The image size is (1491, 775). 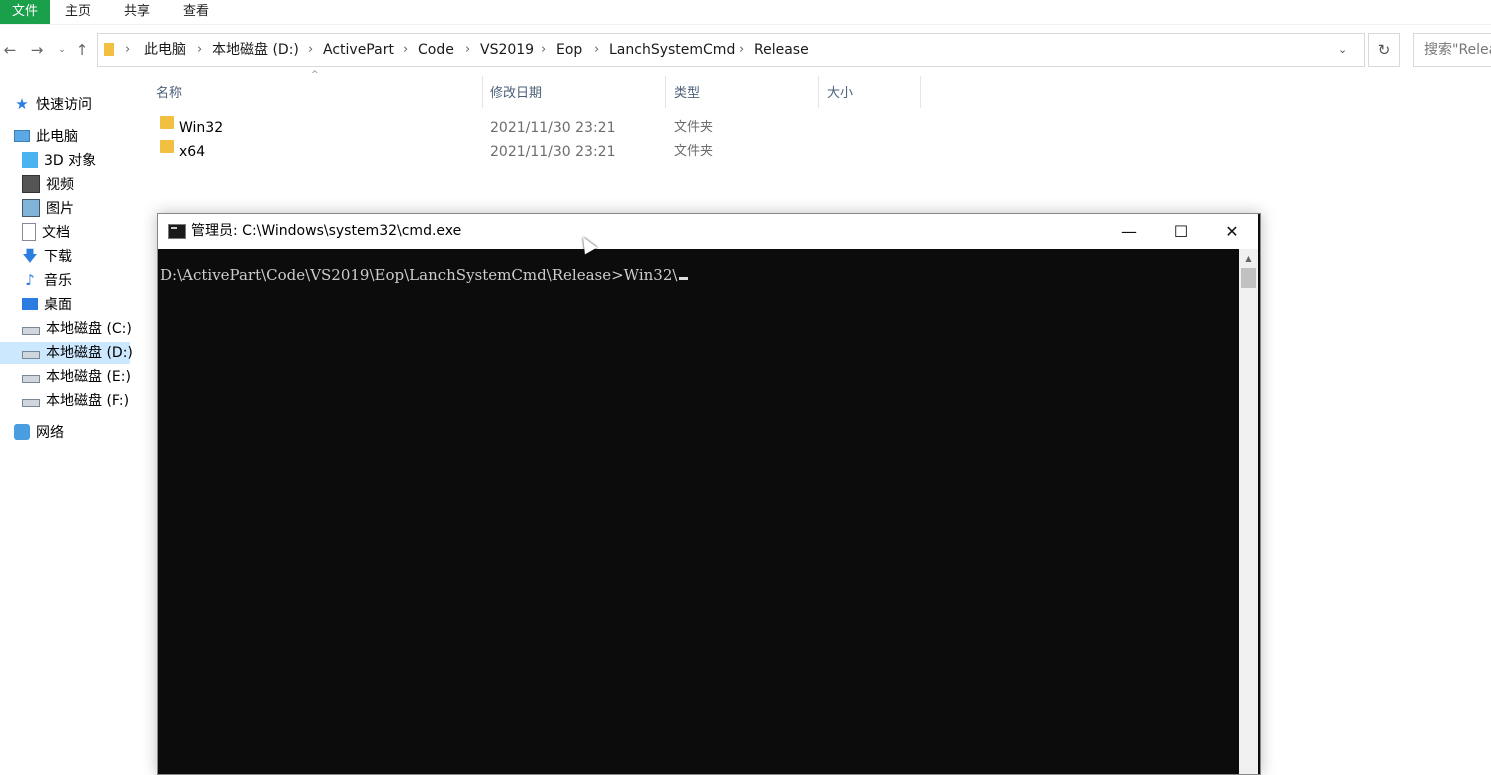 I want to click on nav-this-pc: 此电脑, so click(x=46, y=137).